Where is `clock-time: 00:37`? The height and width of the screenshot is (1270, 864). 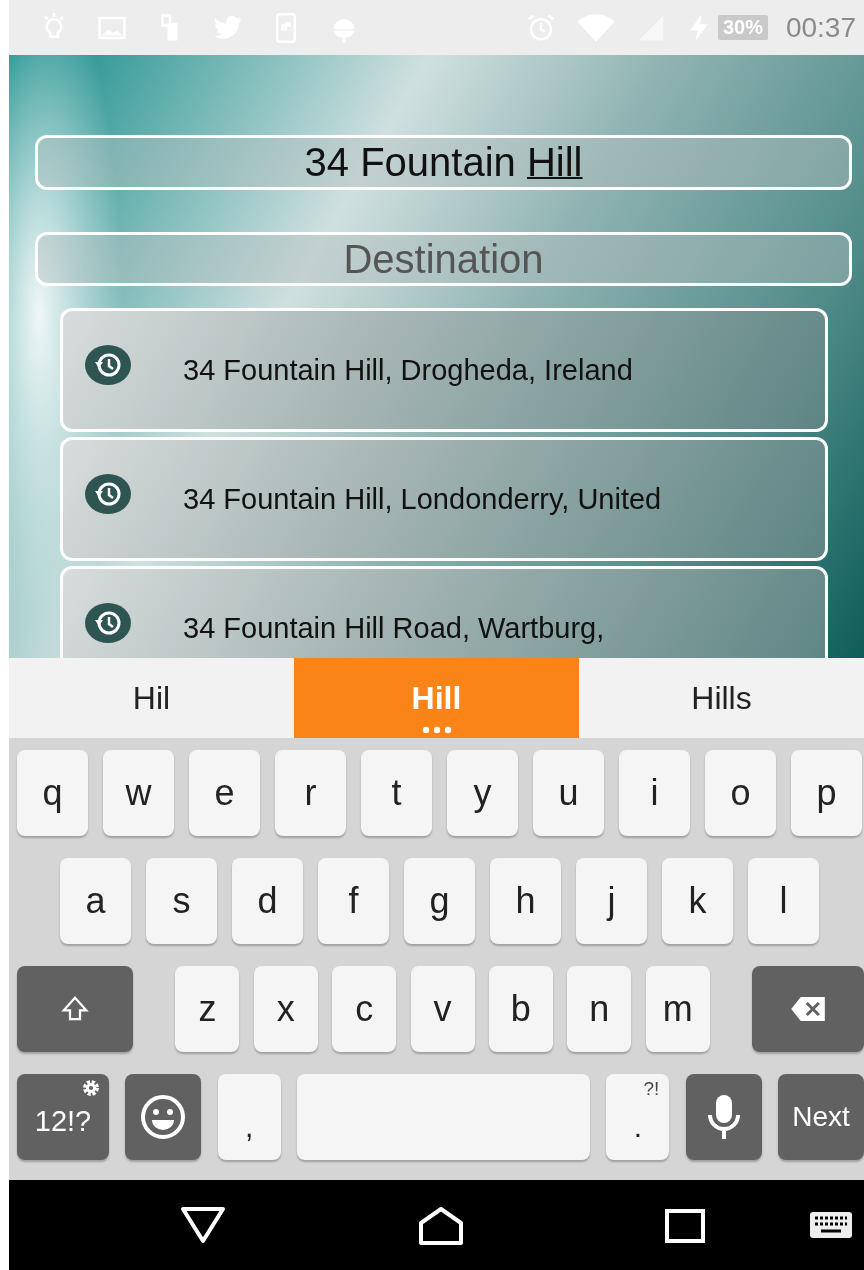
clock-time: 00:37 is located at coordinates (820, 27).